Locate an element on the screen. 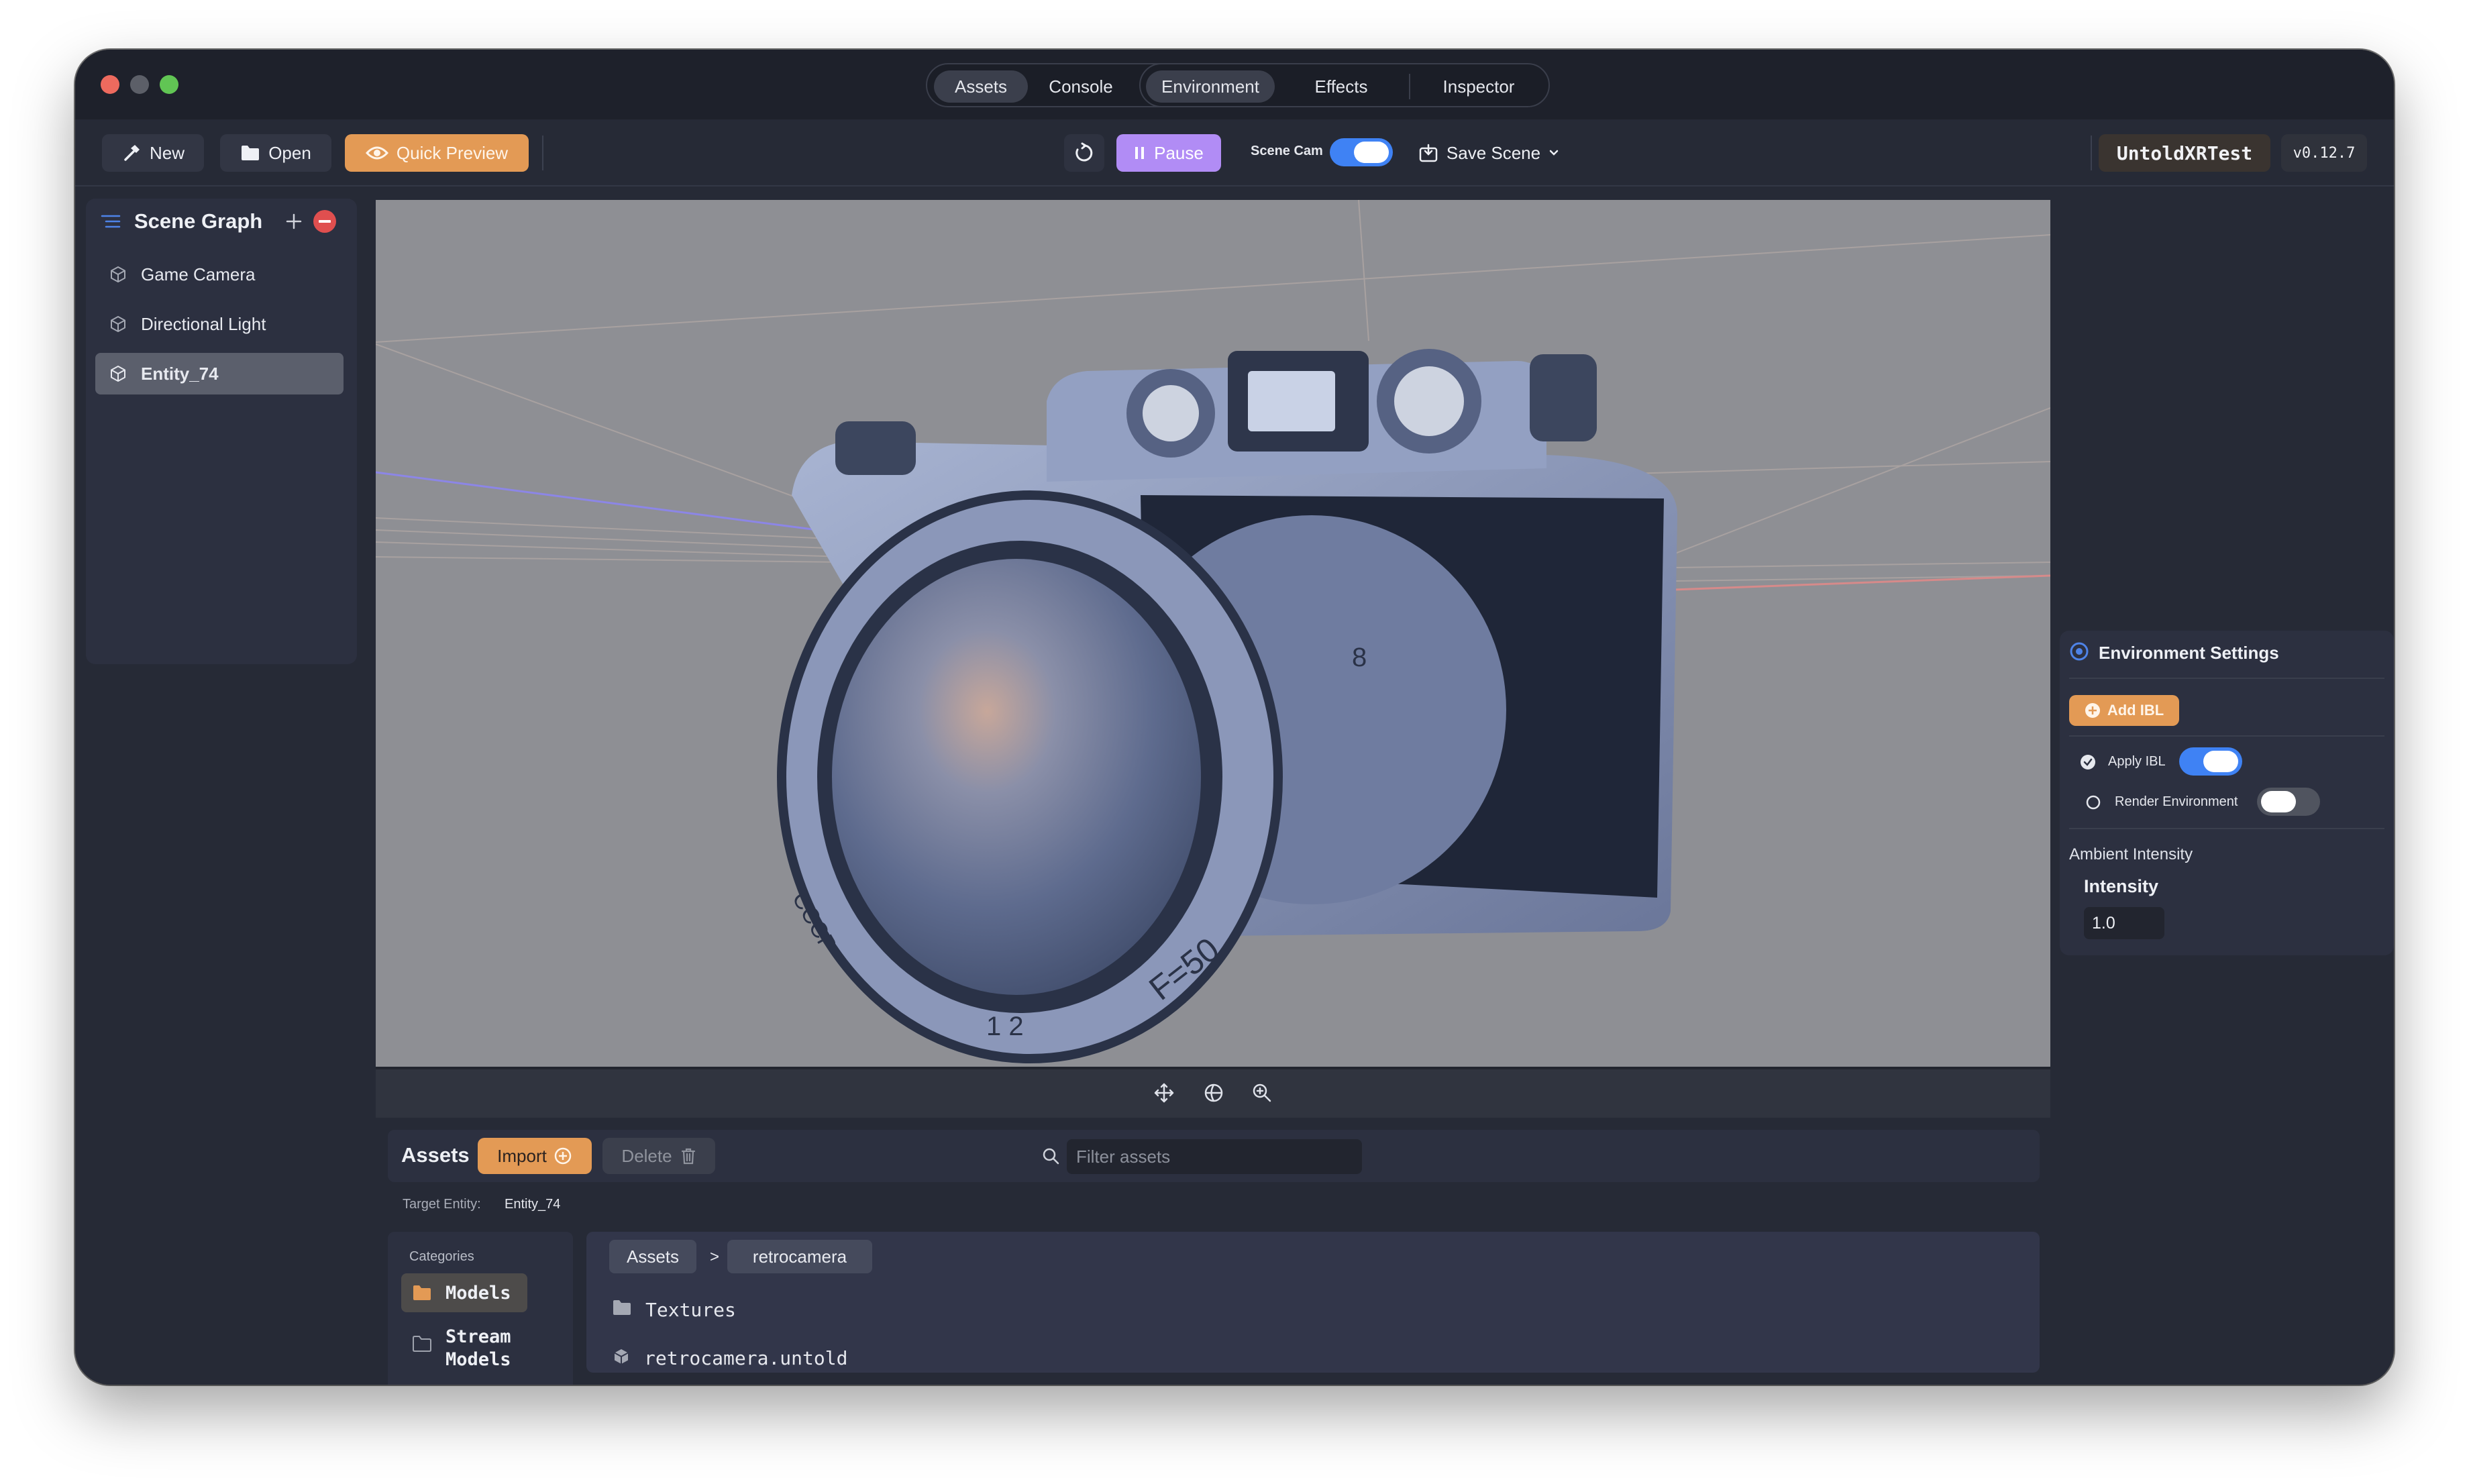 This screenshot has height=1484, width=2469. scene-graph-item-label: Directional Light is located at coordinates (204, 323).